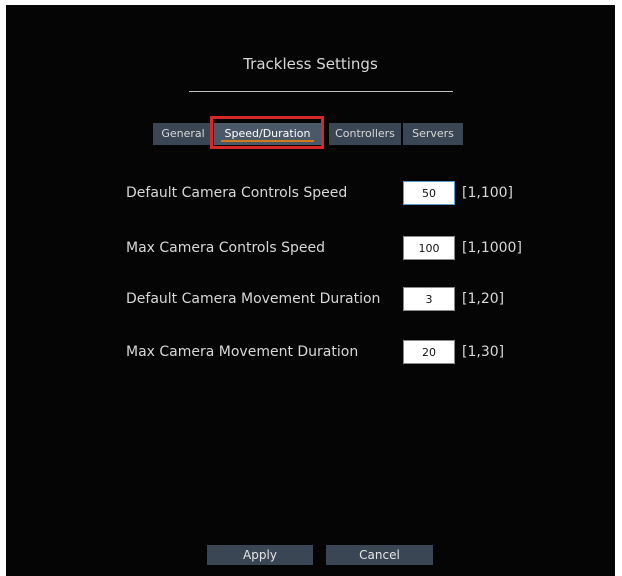  What do you see at coordinates (237, 193) in the screenshot?
I see `default-camera-controls-speed-label: Default Camera Controls Speed` at bounding box center [237, 193].